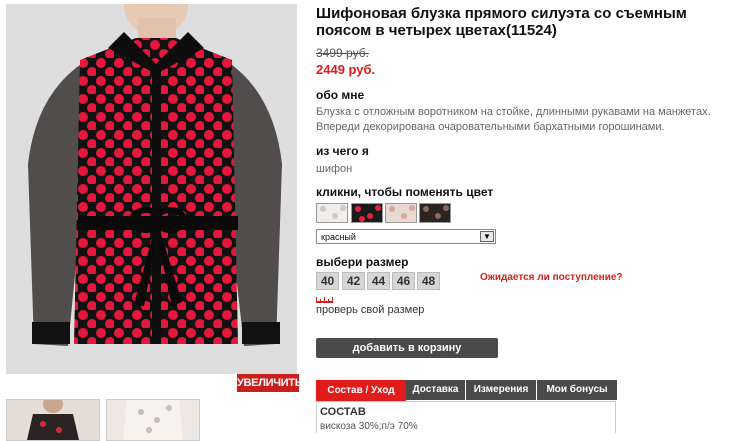  I want to click on tab-composition-care: Состав / Уход, so click(361, 390).